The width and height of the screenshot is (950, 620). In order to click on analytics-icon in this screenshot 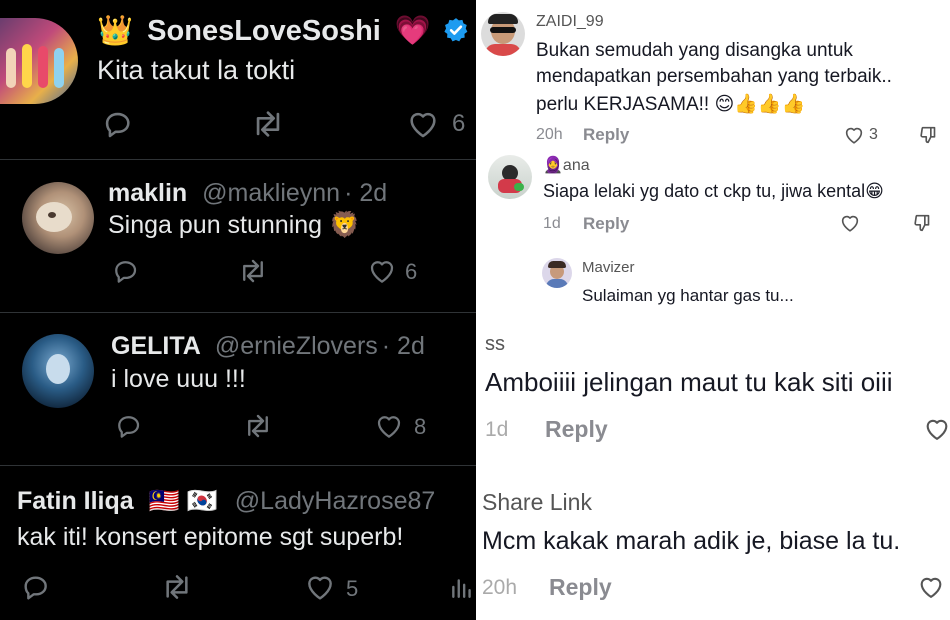, I will do `click(462, 587)`.